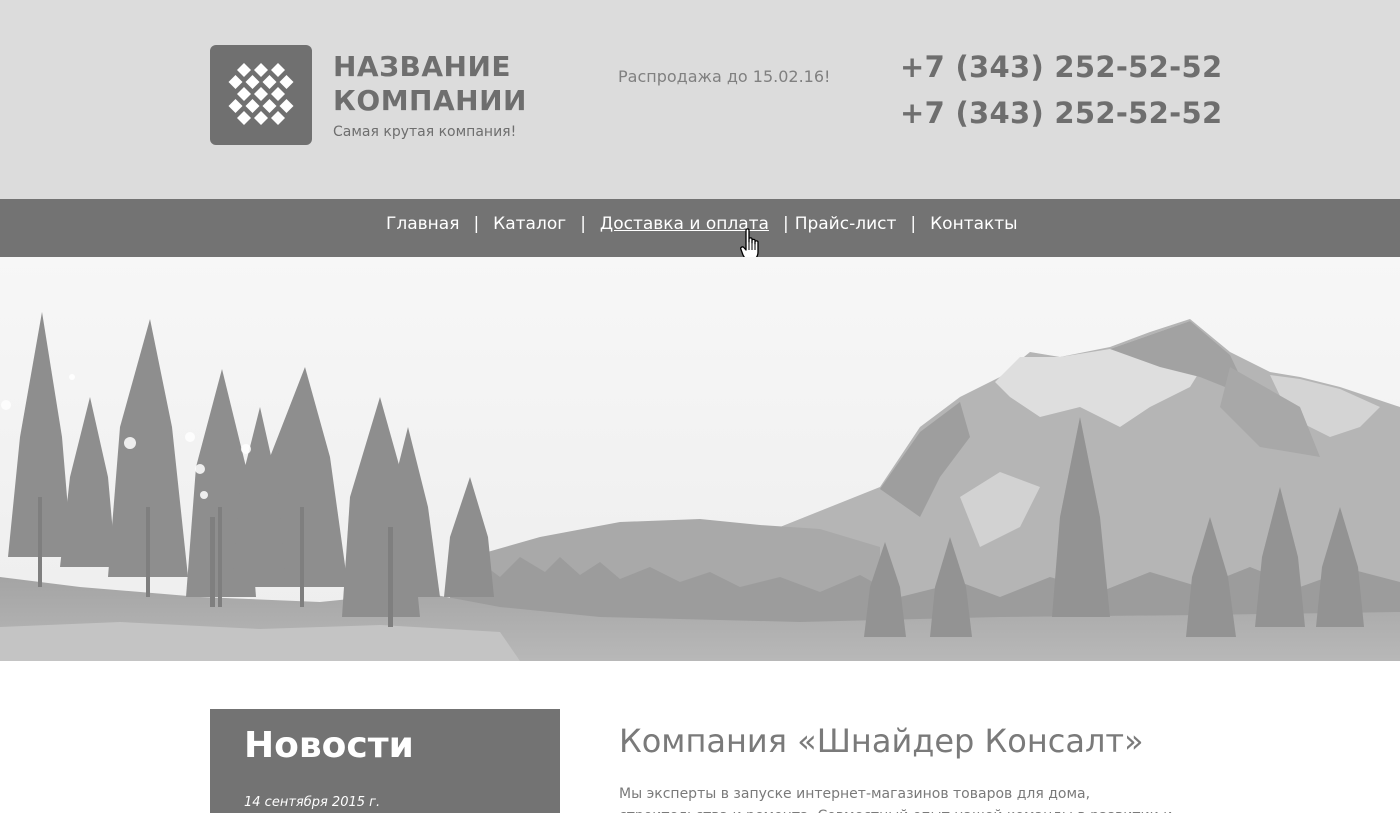  Describe the element at coordinates (422, 224) in the screenshot. I see `nav-item-home: Главная` at that location.